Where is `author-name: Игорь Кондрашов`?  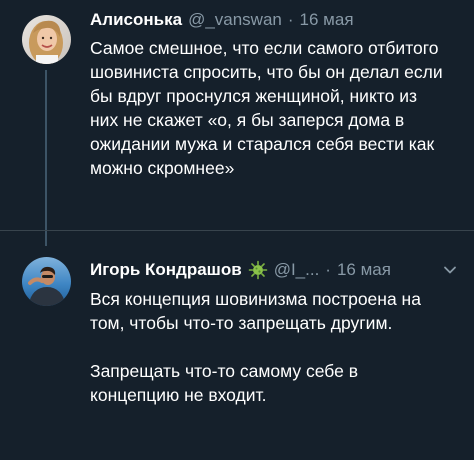 author-name: Игорь Кондрашов is located at coordinates (166, 270).